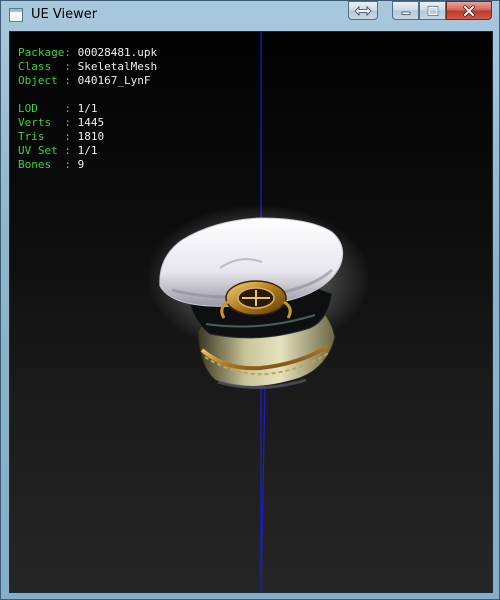  Describe the element at coordinates (58, 108) in the screenshot. I see `info-lod: LOD : 1/1` at that location.